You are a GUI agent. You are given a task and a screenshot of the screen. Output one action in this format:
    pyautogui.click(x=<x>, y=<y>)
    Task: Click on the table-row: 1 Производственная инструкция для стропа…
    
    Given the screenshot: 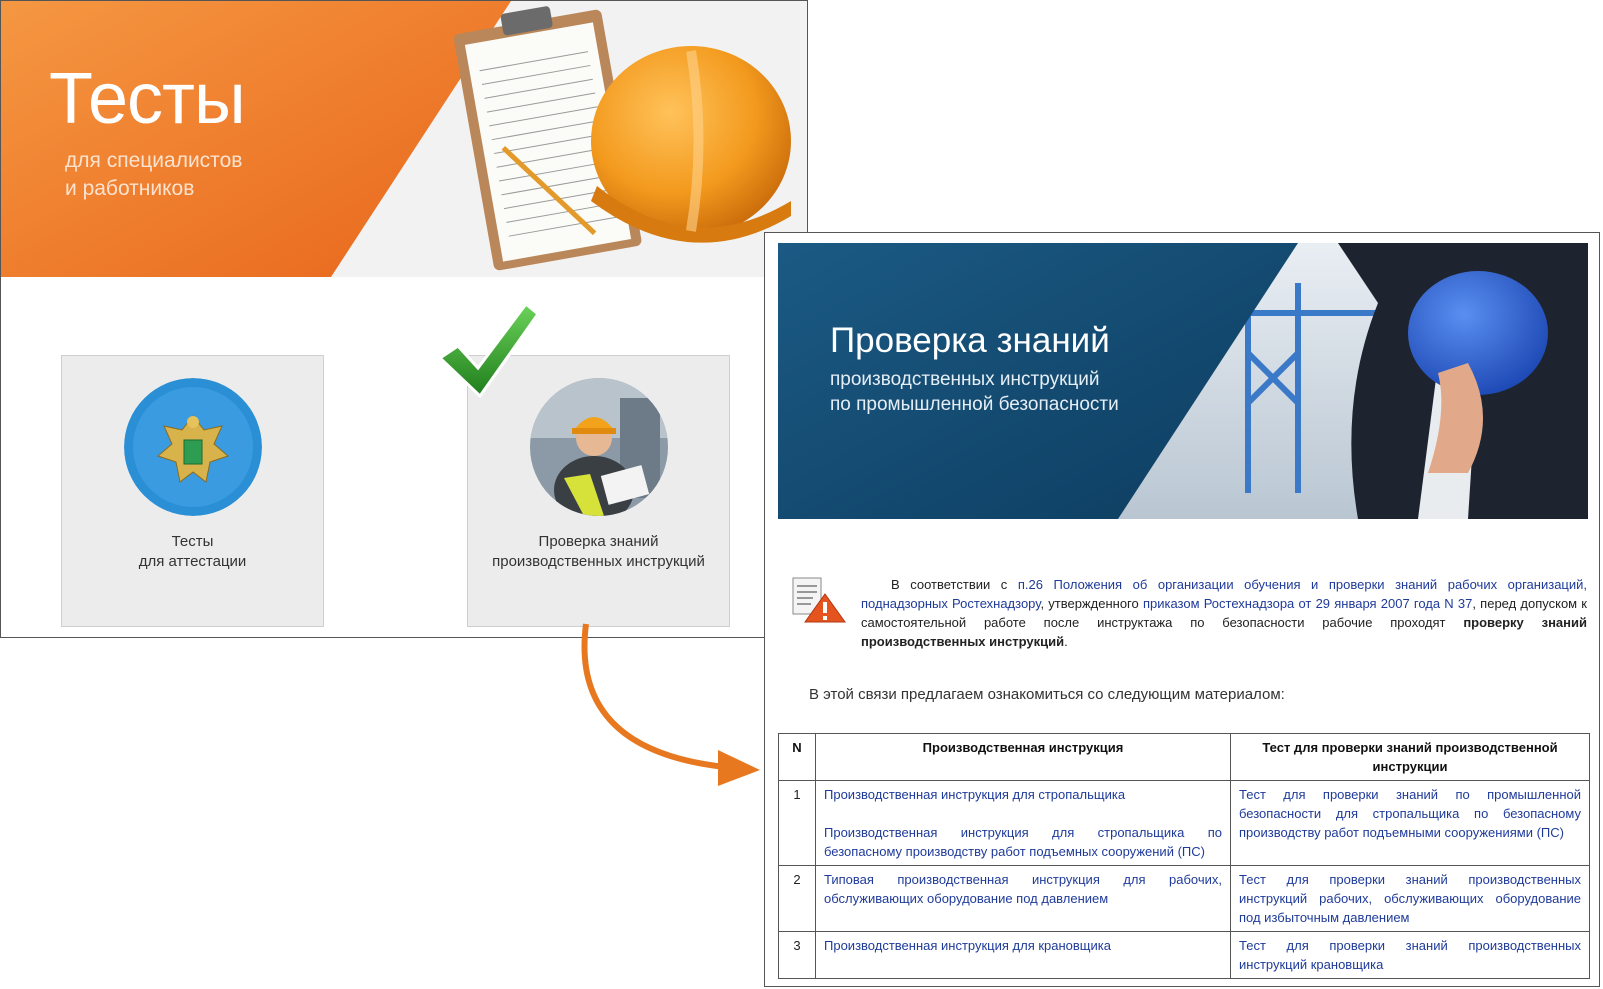 What is the action you would take?
    pyautogui.click(x=1184, y=823)
    